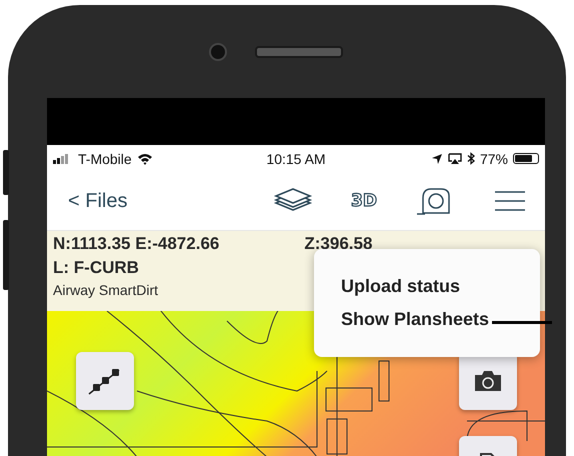 Image resolution: width=574 pixels, height=456 pixels. Describe the element at coordinates (427, 319) in the screenshot. I see `menu-item: Show Plansheets` at that location.